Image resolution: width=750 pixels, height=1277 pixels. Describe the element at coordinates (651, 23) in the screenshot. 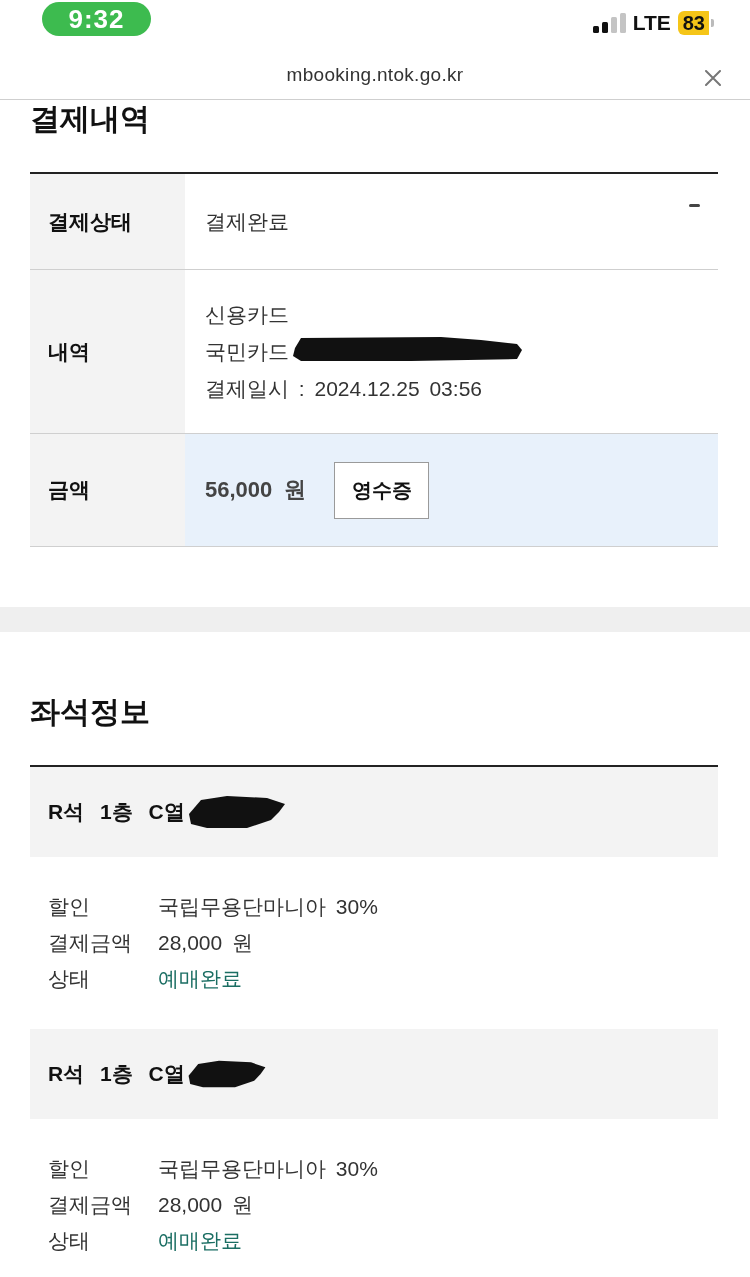

I see `network-type: LTE` at that location.